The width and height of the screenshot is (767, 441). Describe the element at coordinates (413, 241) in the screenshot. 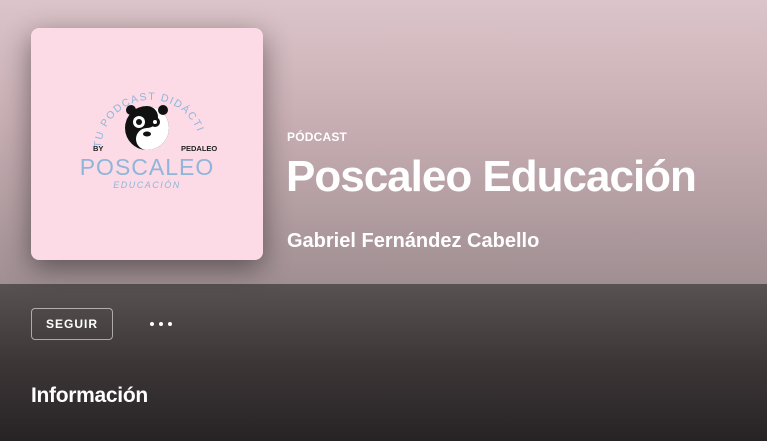

I see `podcast-author: Gabriel Fernández Cabello` at that location.